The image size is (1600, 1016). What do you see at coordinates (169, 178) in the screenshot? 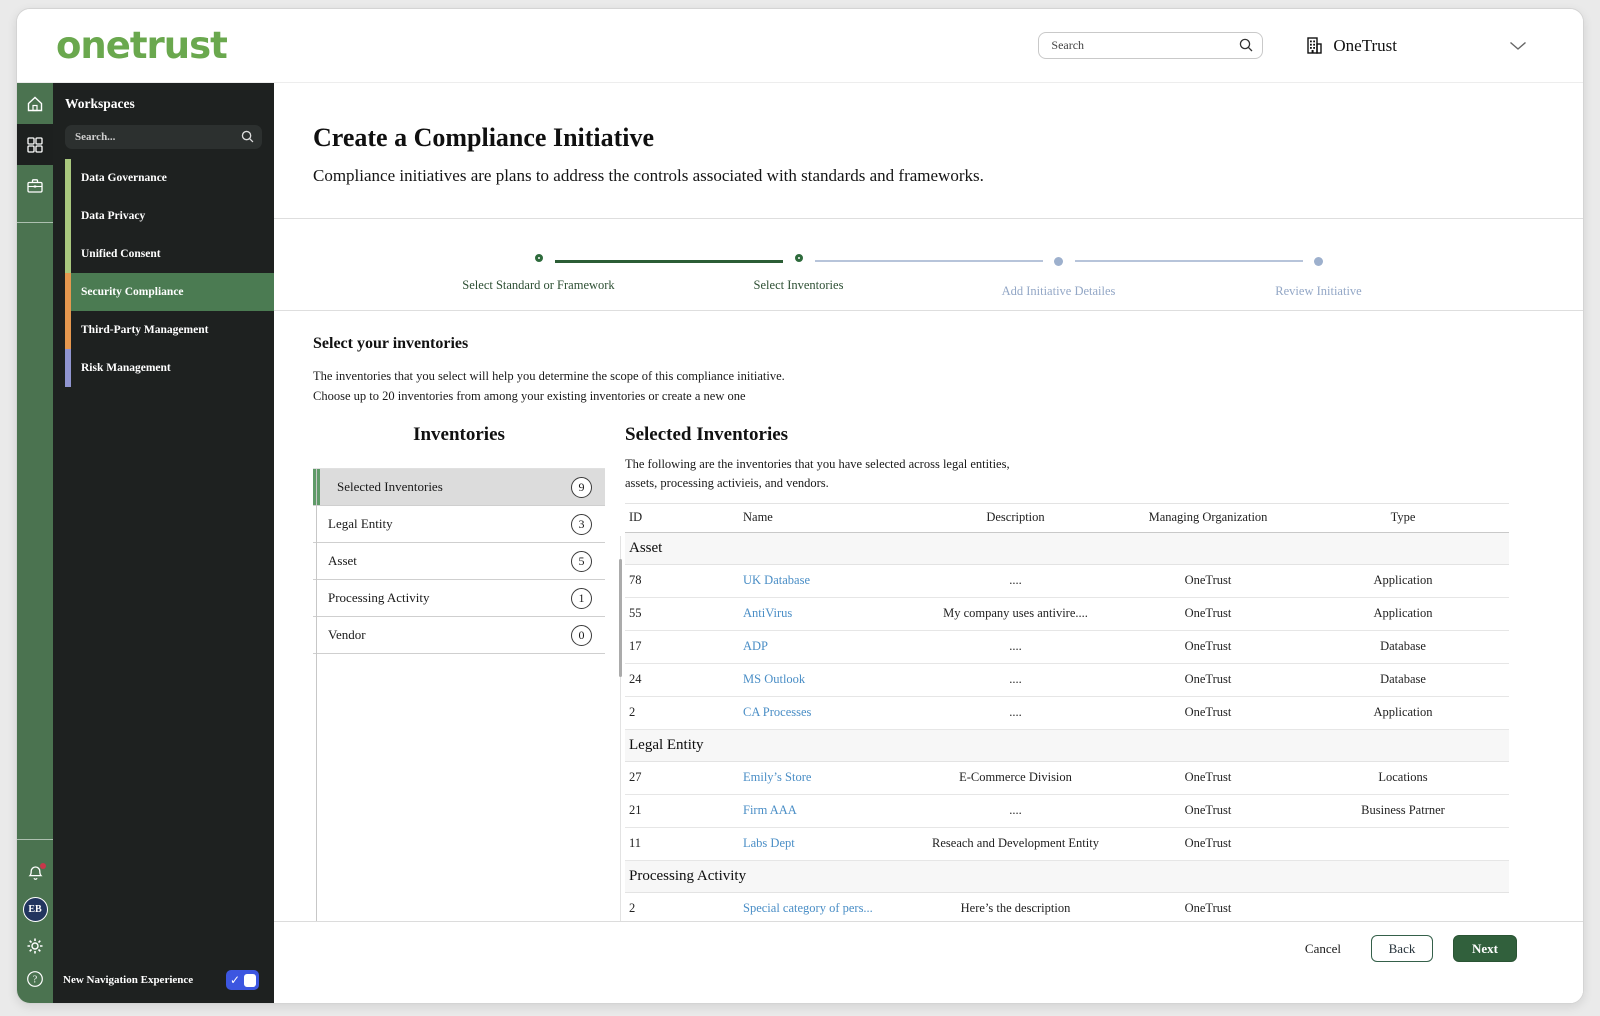
I see `workspace-item-data-governance: Data Governance` at bounding box center [169, 178].